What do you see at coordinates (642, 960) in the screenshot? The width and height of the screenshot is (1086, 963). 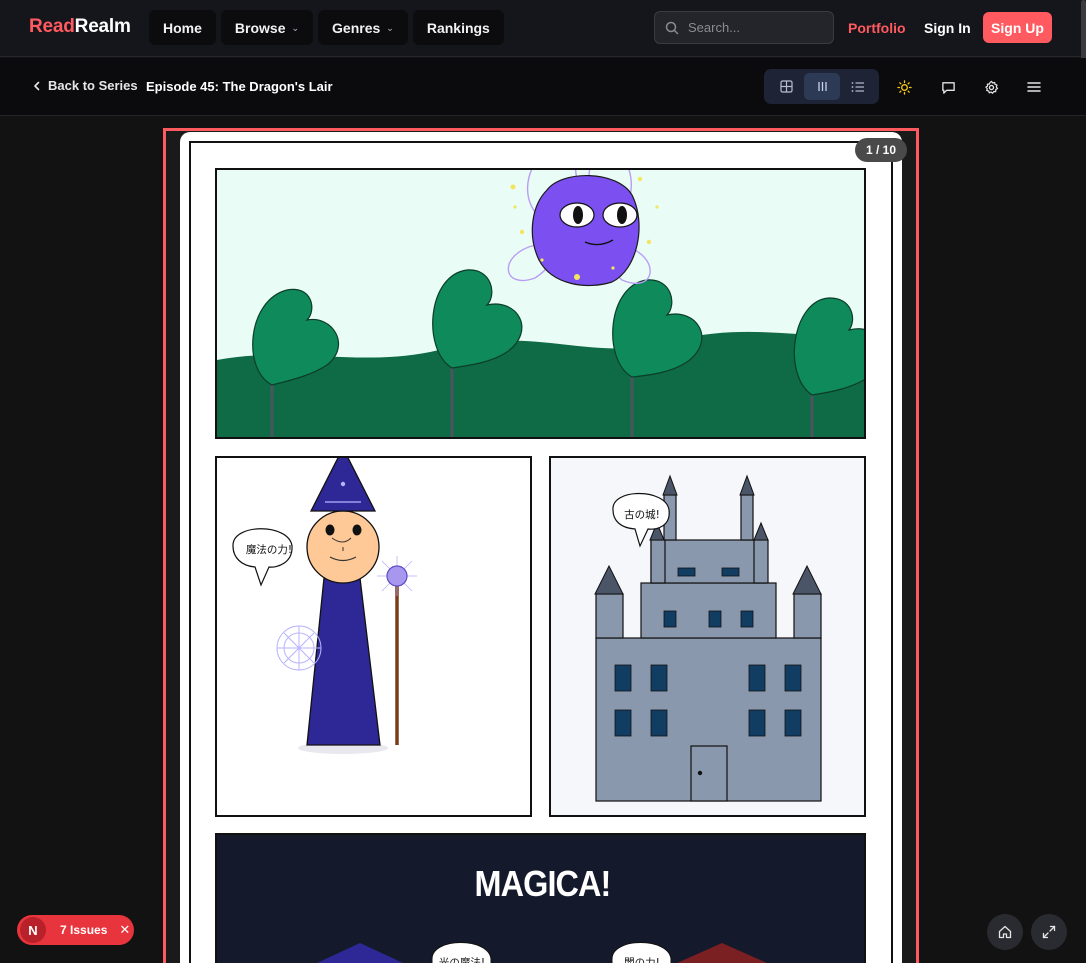 I see `speech-bubble-text: 闇の力!` at bounding box center [642, 960].